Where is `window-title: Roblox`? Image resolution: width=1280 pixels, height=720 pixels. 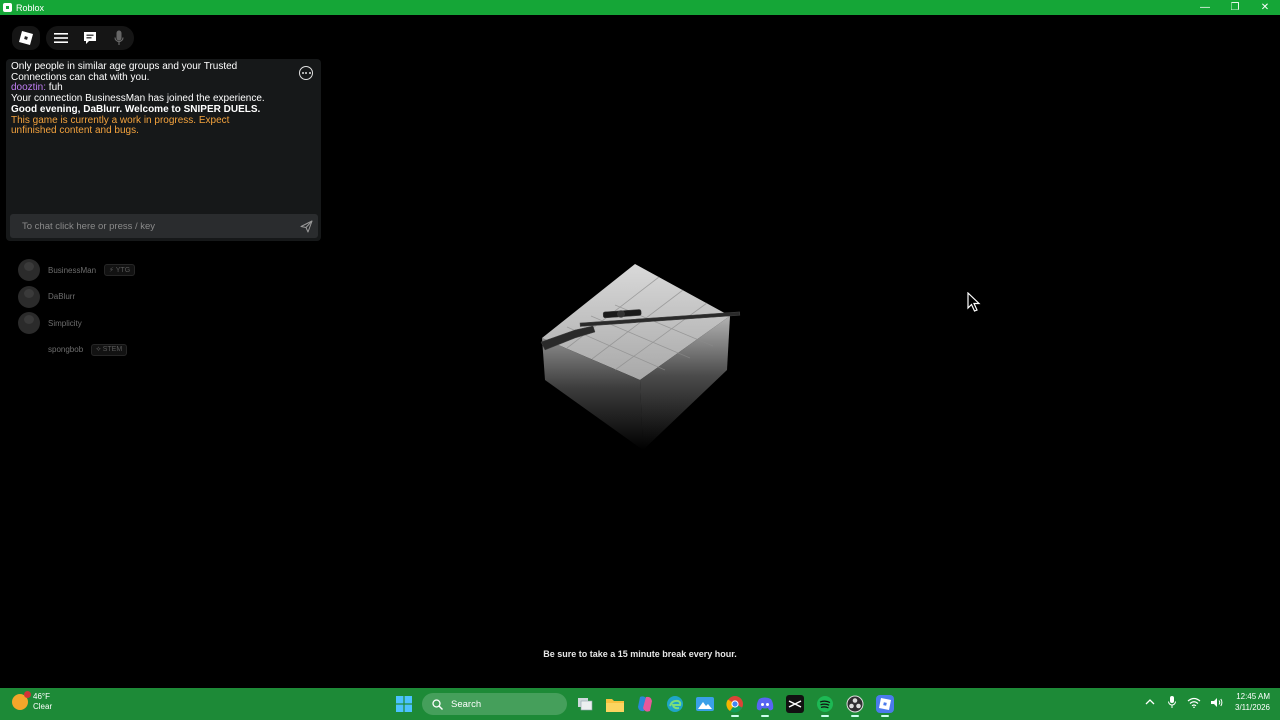 window-title: Roblox is located at coordinates (30, 7).